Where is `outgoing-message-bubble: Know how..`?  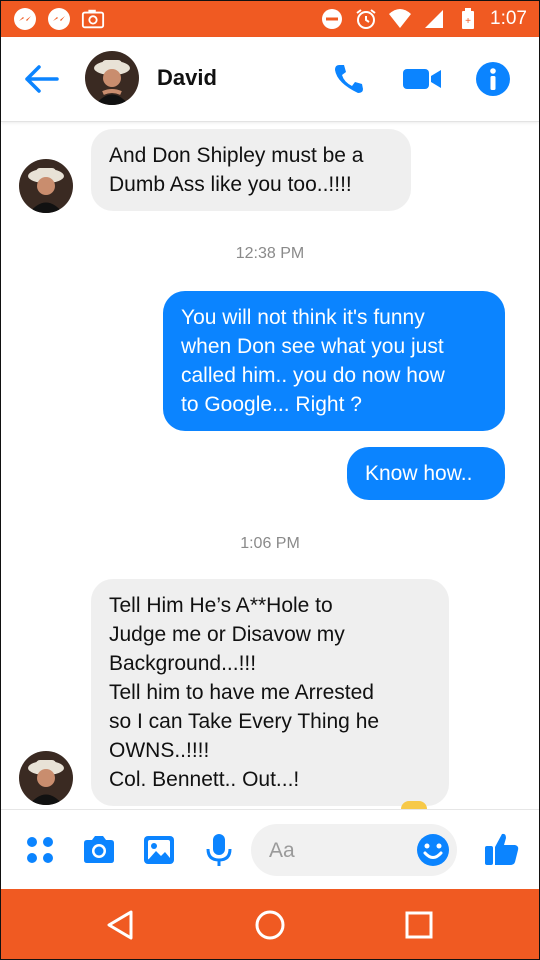
outgoing-message-bubble: Know how.. is located at coordinates (426, 473).